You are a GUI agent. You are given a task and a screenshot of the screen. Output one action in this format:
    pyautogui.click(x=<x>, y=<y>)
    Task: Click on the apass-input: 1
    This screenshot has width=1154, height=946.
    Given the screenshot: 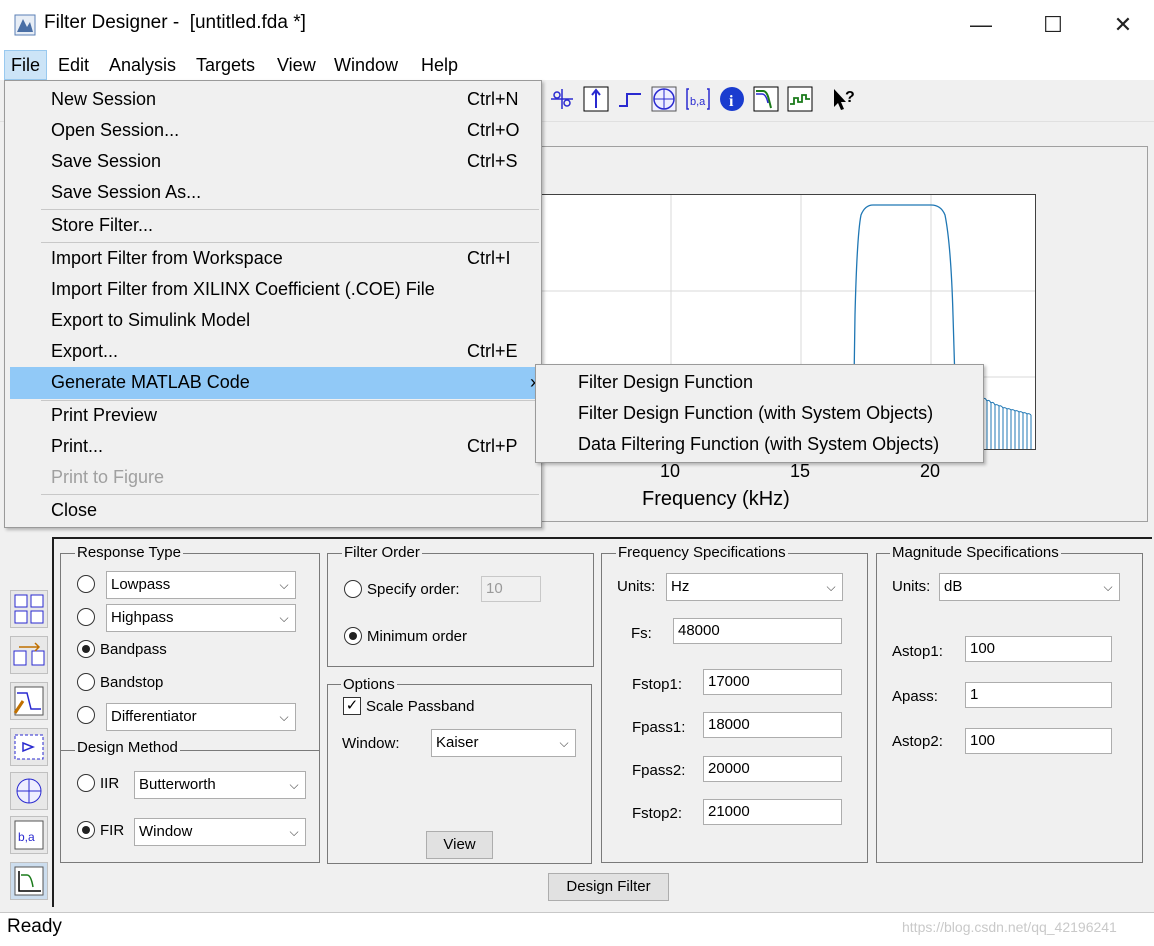 What is the action you would take?
    pyautogui.click(x=1038, y=695)
    